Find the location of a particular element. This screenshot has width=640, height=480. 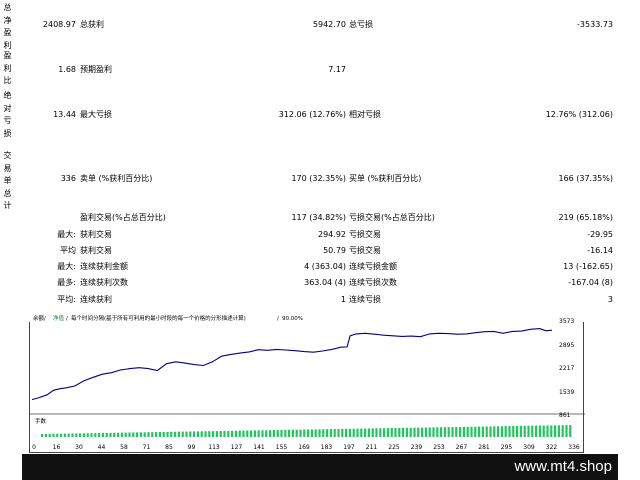

average-consecutive-losses-label: 连续亏损 is located at coordinates (365, 299).